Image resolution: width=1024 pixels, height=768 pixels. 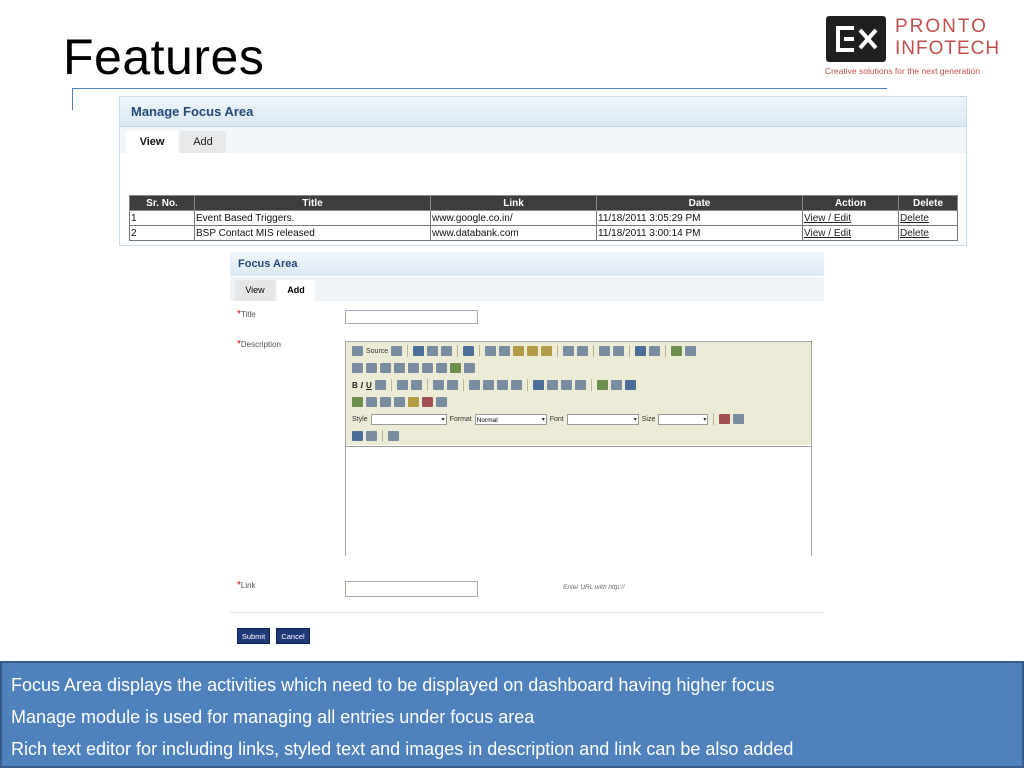 I want to click on italic-icon: I, so click(x=362, y=385).